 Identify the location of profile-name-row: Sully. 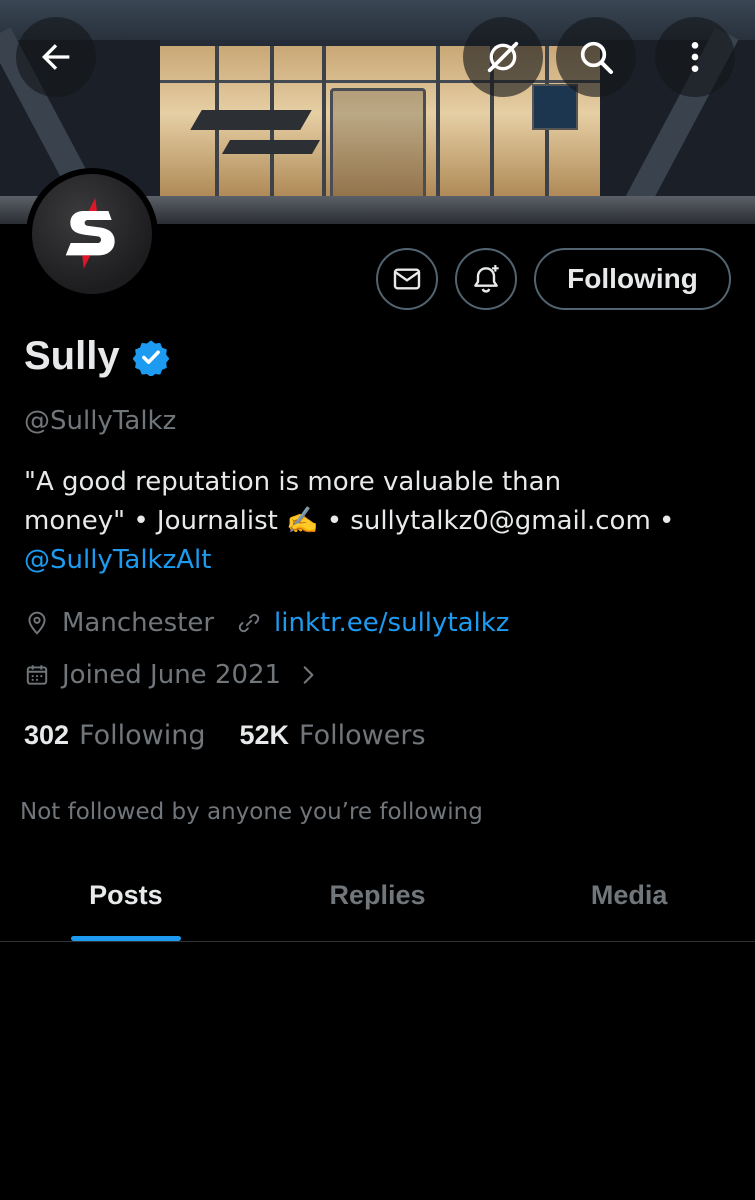
(97, 356).